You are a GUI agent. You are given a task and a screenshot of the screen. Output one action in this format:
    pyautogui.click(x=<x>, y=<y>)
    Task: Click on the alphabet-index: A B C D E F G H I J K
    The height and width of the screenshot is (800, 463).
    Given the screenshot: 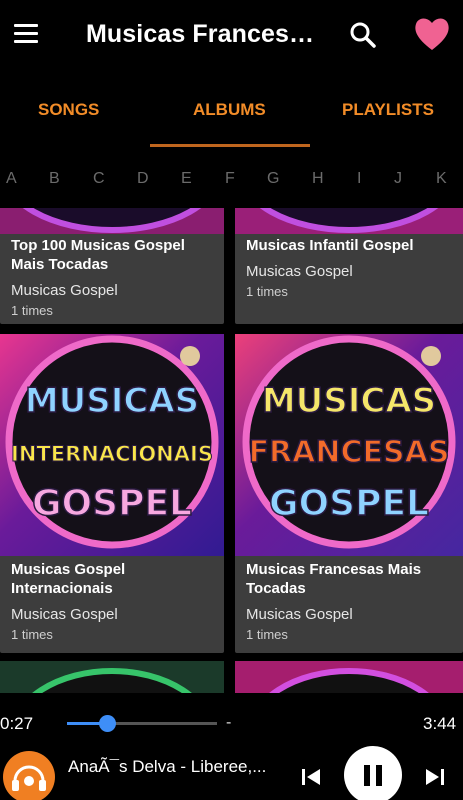 What is the action you would take?
    pyautogui.click(x=231, y=180)
    